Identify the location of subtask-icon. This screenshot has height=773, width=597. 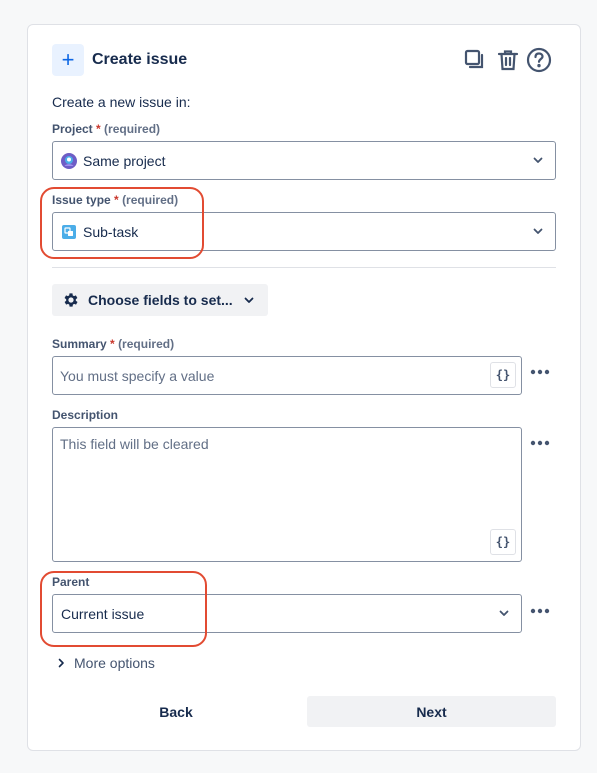
(69, 232).